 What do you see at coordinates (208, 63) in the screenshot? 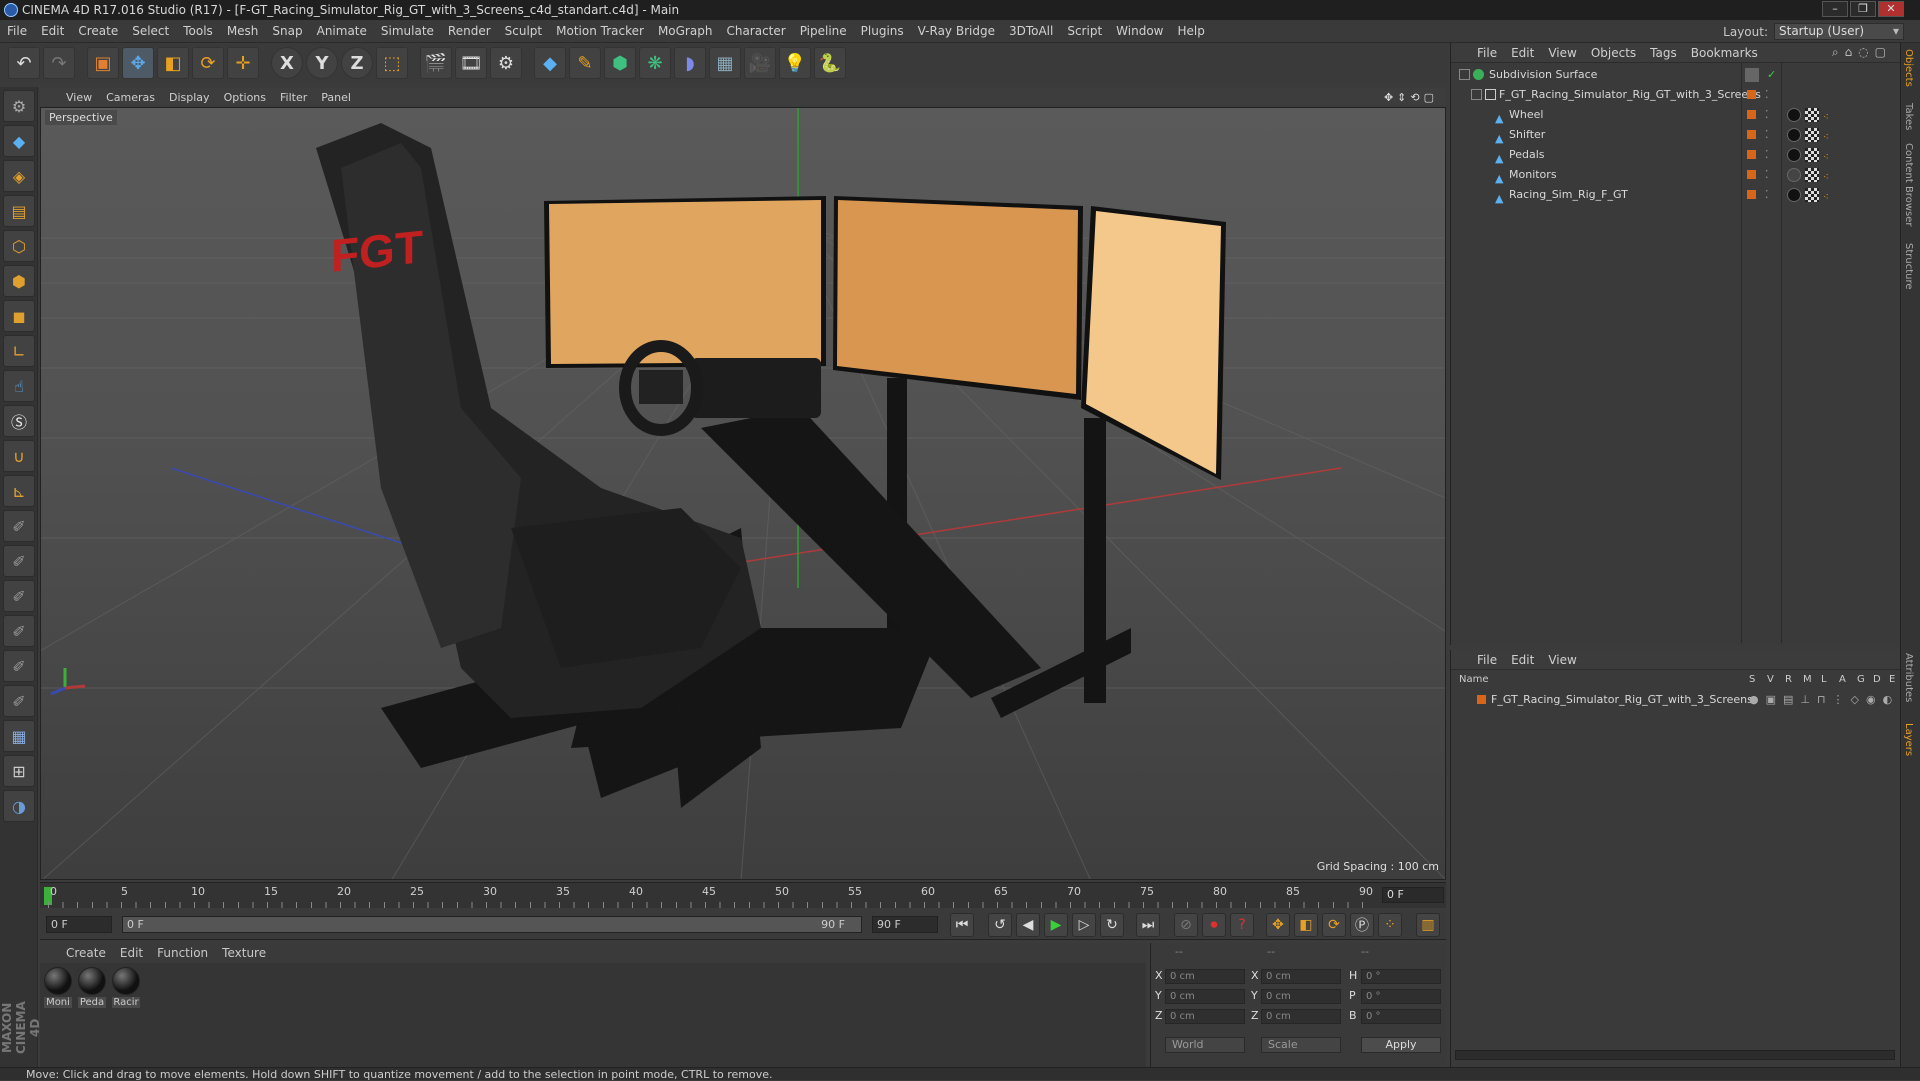
I see `rotate-icon: ⟳` at bounding box center [208, 63].